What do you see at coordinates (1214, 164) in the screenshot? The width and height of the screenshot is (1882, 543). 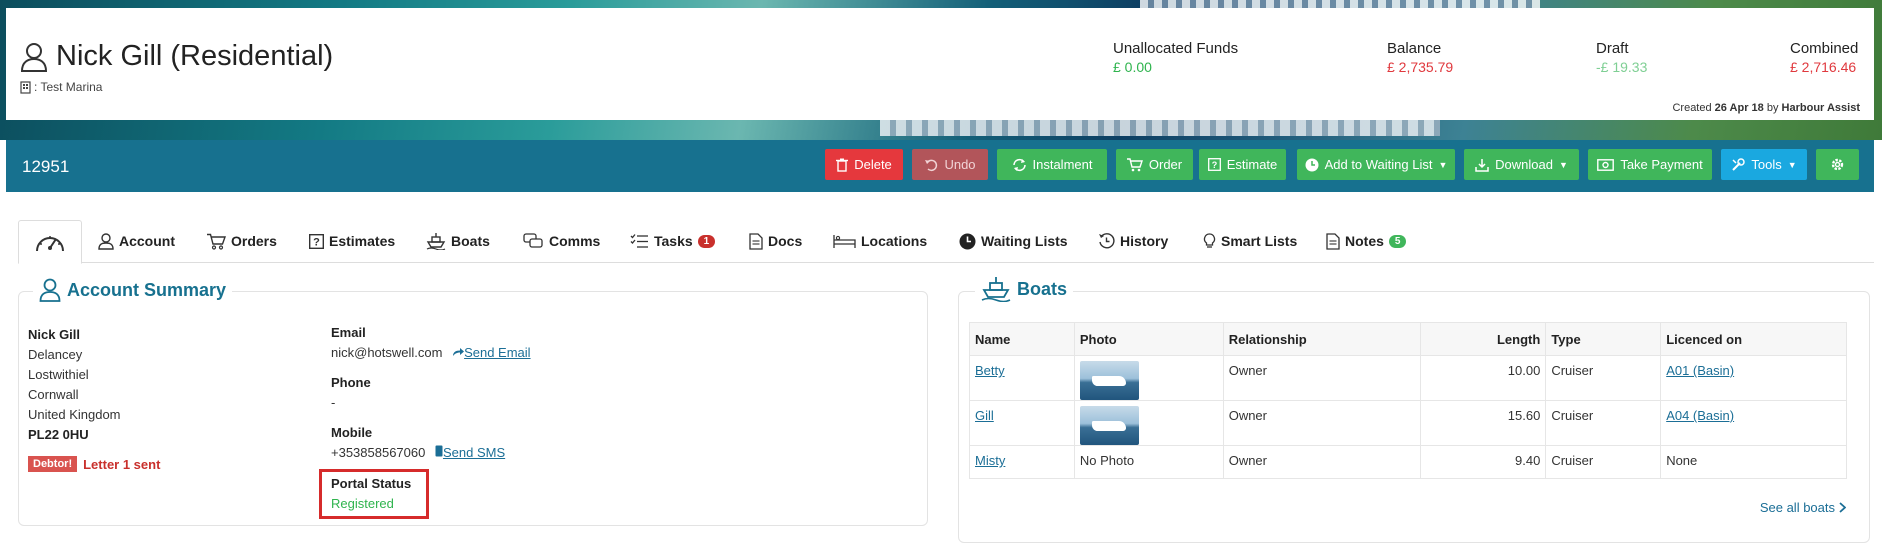 I see `question-icon: ?` at bounding box center [1214, 164].